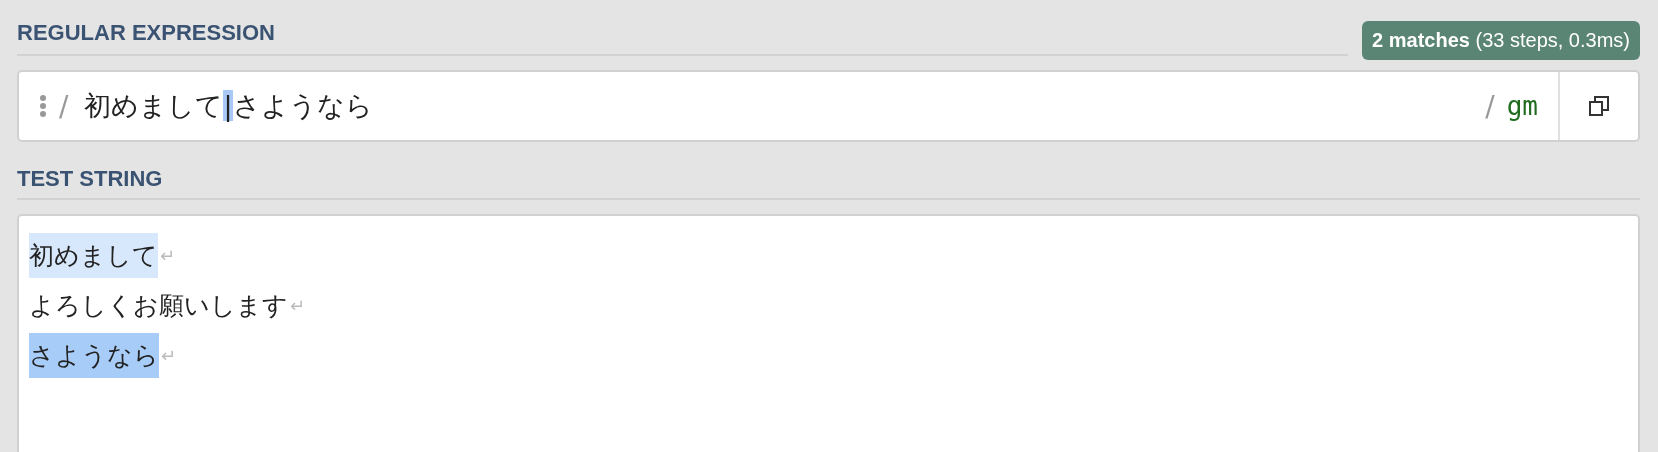  What do you see at coordinates (1501, 40) in the screenshot?
I see `match-count-badge: 2 matches (33 steps, 0.3ms)` at bounding box center [1501, 40].